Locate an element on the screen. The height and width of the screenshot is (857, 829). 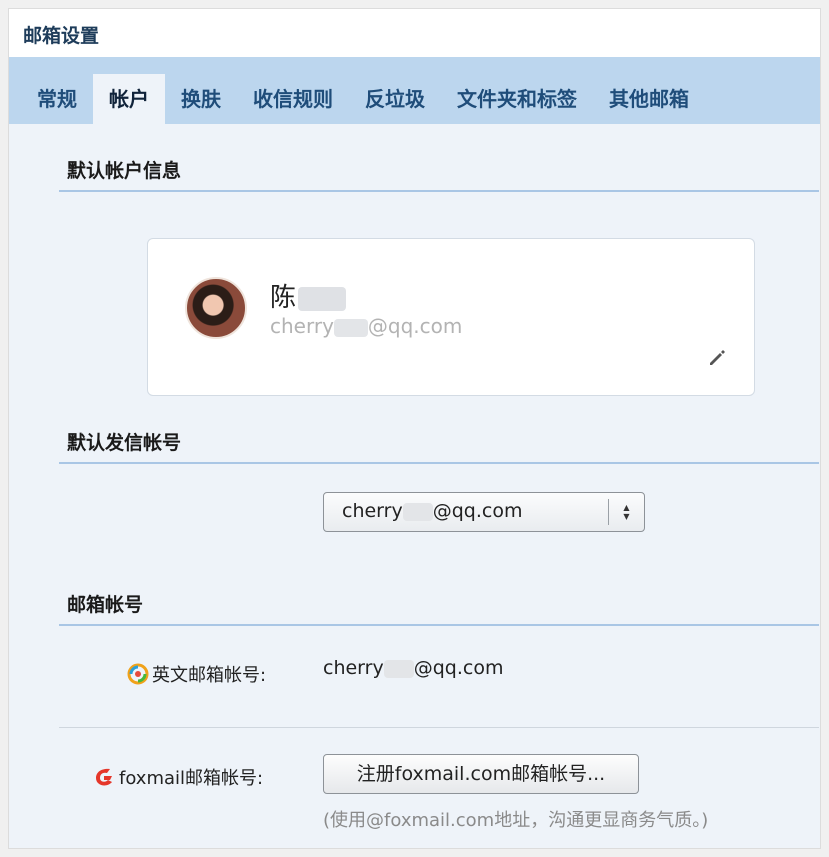
redacted-english-mask is located at coordinates (398, 668).